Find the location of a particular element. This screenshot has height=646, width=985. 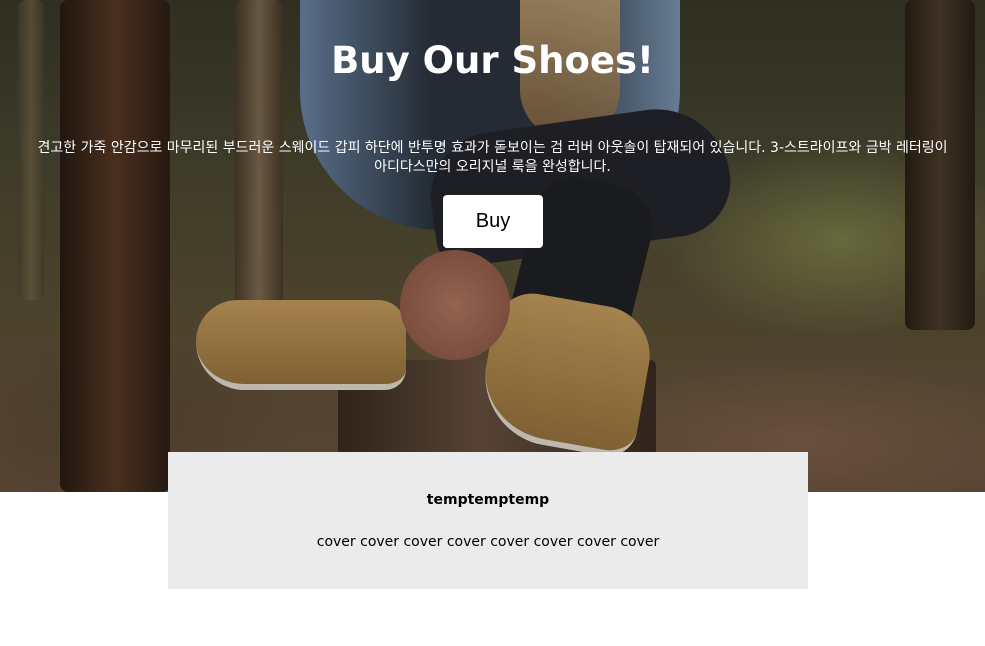

hero-title: Buy Our Shoes! is located at coordinates (492, 60).